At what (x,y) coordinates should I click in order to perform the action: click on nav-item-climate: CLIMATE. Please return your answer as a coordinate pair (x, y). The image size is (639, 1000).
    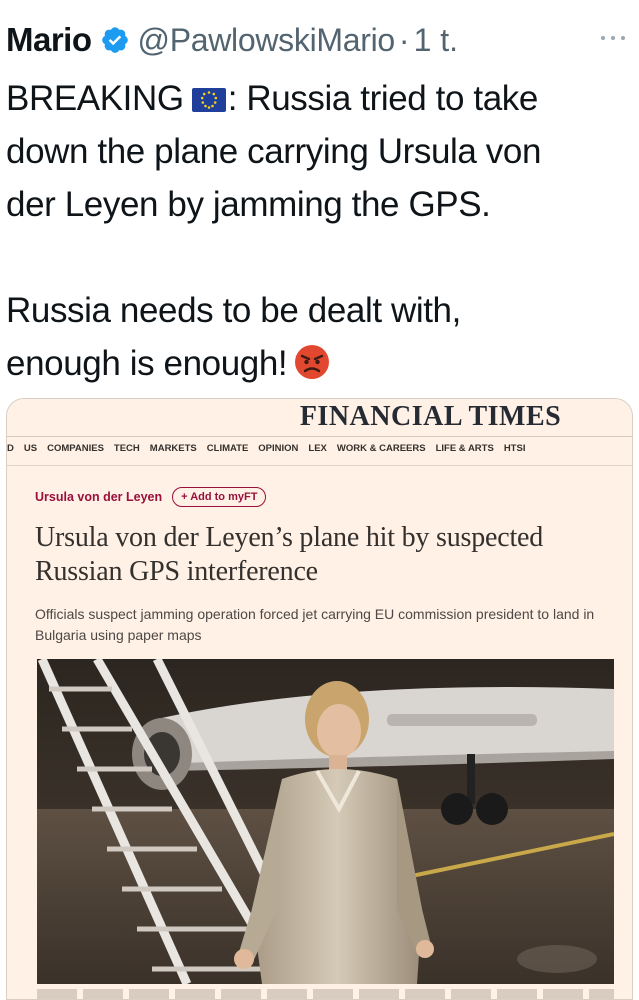
    Looking at the image, I should click on (228, 451).